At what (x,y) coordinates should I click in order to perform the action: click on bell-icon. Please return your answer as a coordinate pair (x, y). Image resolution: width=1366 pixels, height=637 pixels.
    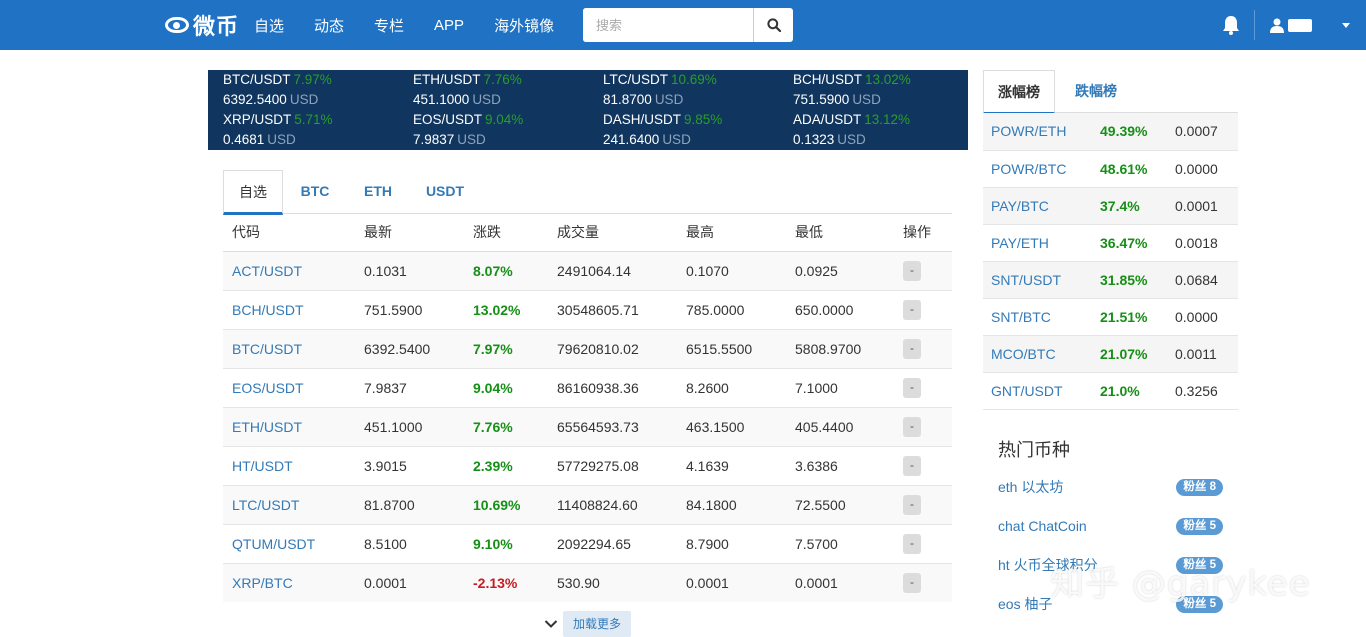
    Looking at the image, I should click on (1231, 25).